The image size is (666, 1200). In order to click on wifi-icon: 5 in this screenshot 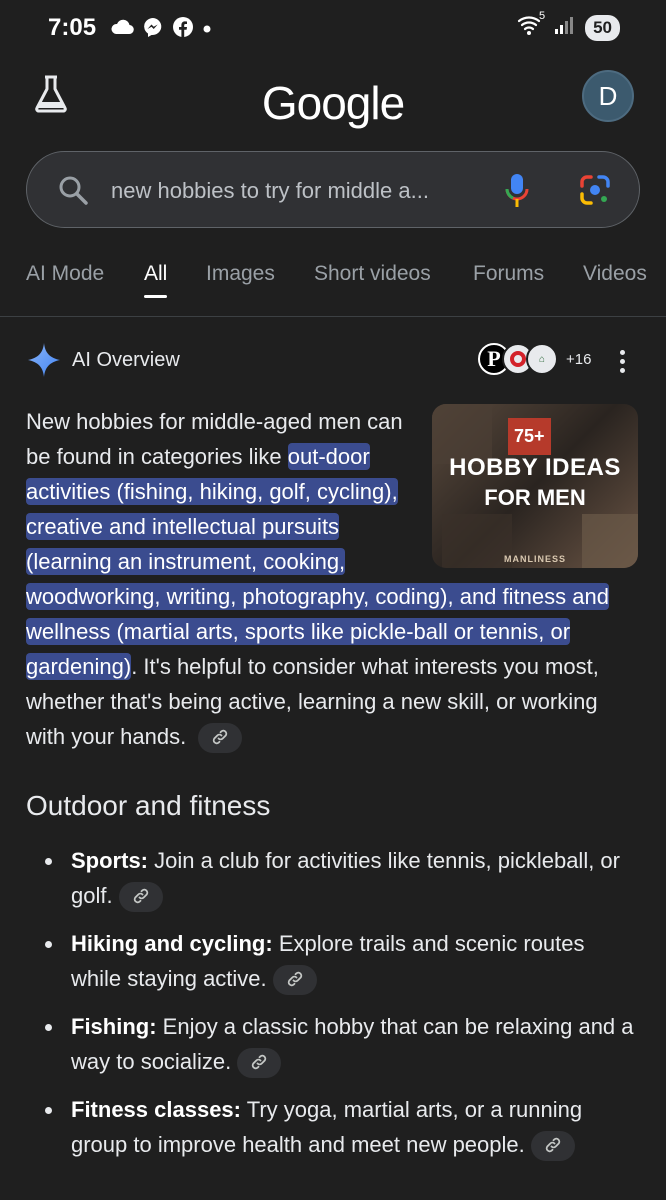, I will do `click(531, 25)`.